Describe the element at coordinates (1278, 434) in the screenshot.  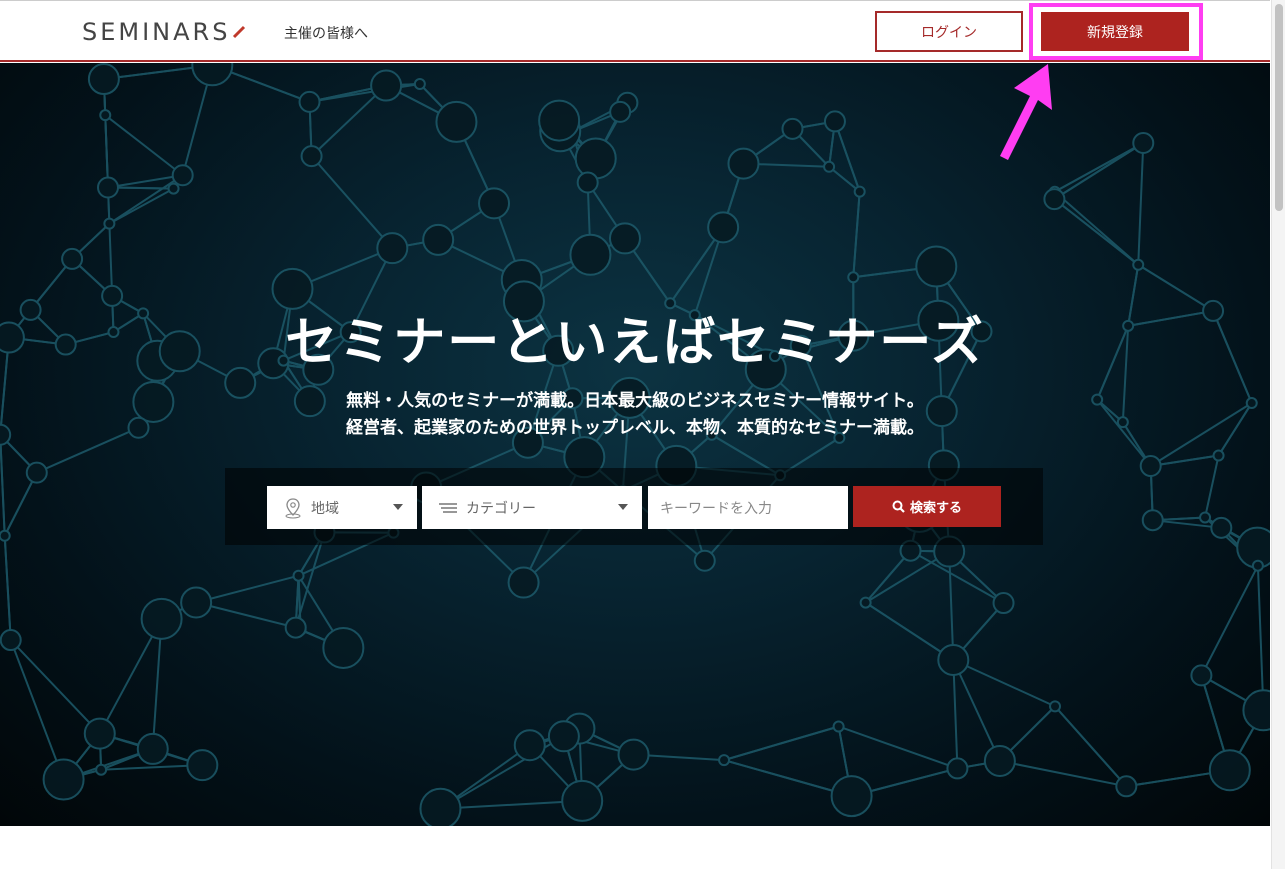
I see `page-scrollbar` at that location.